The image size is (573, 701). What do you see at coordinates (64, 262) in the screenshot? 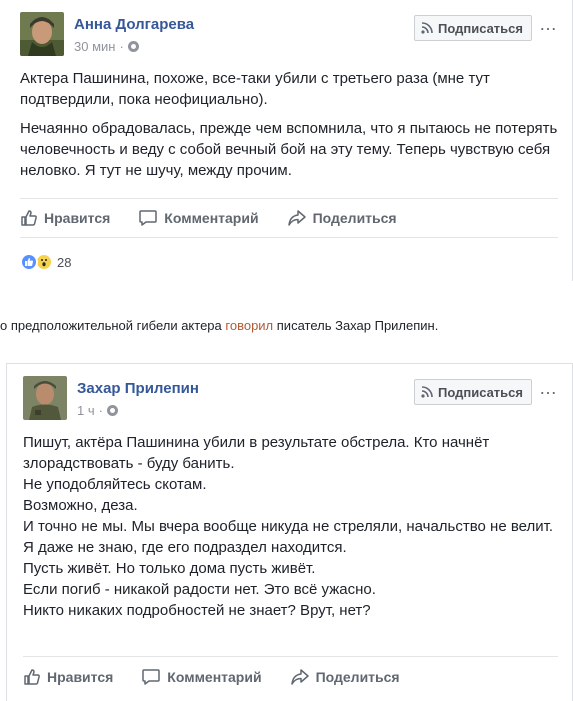
I see `reactions-count: 28` at bounding box center [64, 262].